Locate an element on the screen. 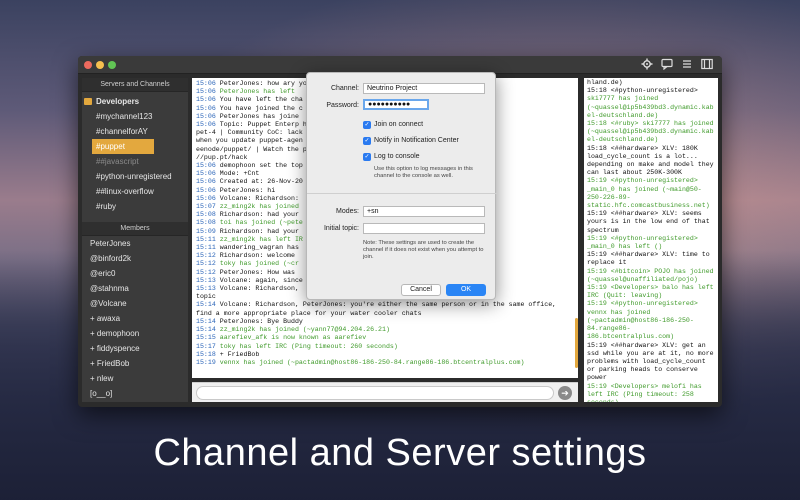 The width and height of the screenshot is (800, 500). member-item: @stahnma is located at coordinates (135, 288).